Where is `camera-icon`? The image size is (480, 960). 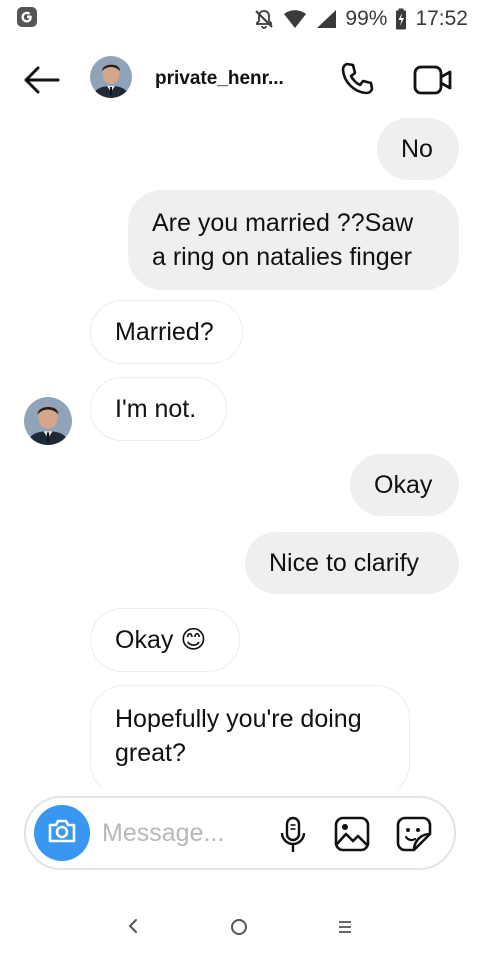 camera-icon is located at coordinates (62, 833).